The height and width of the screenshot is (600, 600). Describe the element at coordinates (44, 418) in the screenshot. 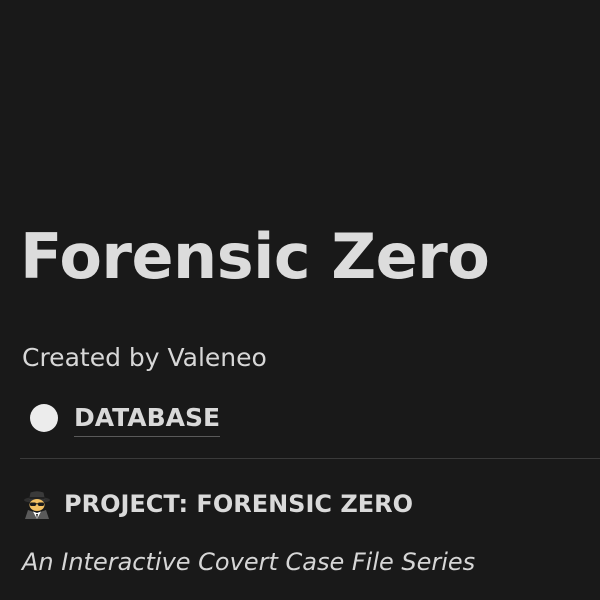

I see `circle-icon` at that location.